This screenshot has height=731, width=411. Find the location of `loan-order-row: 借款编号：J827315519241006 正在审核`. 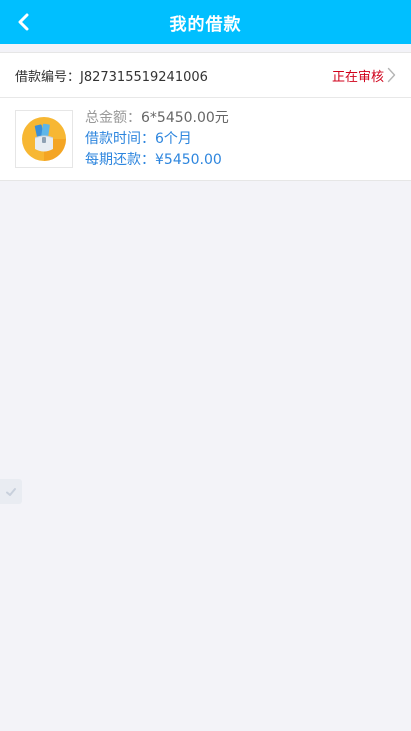

loan-order-row: 借款编号：J827315519241006 正在审核 is located at coordinates (205, 75).